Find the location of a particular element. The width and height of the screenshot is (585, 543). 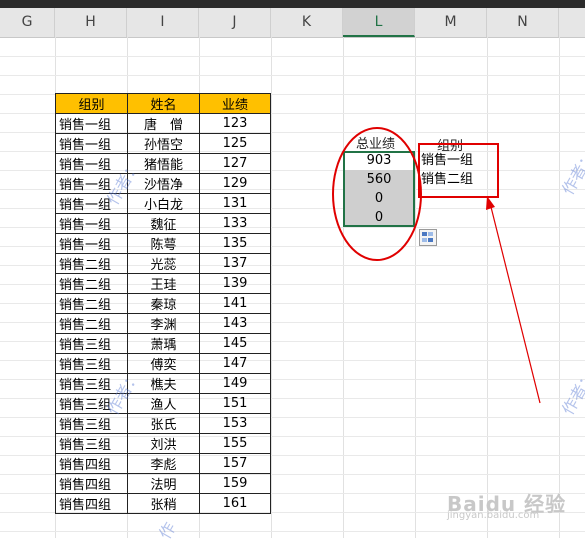

red-arrow-line is located at coordinates (515, 303).